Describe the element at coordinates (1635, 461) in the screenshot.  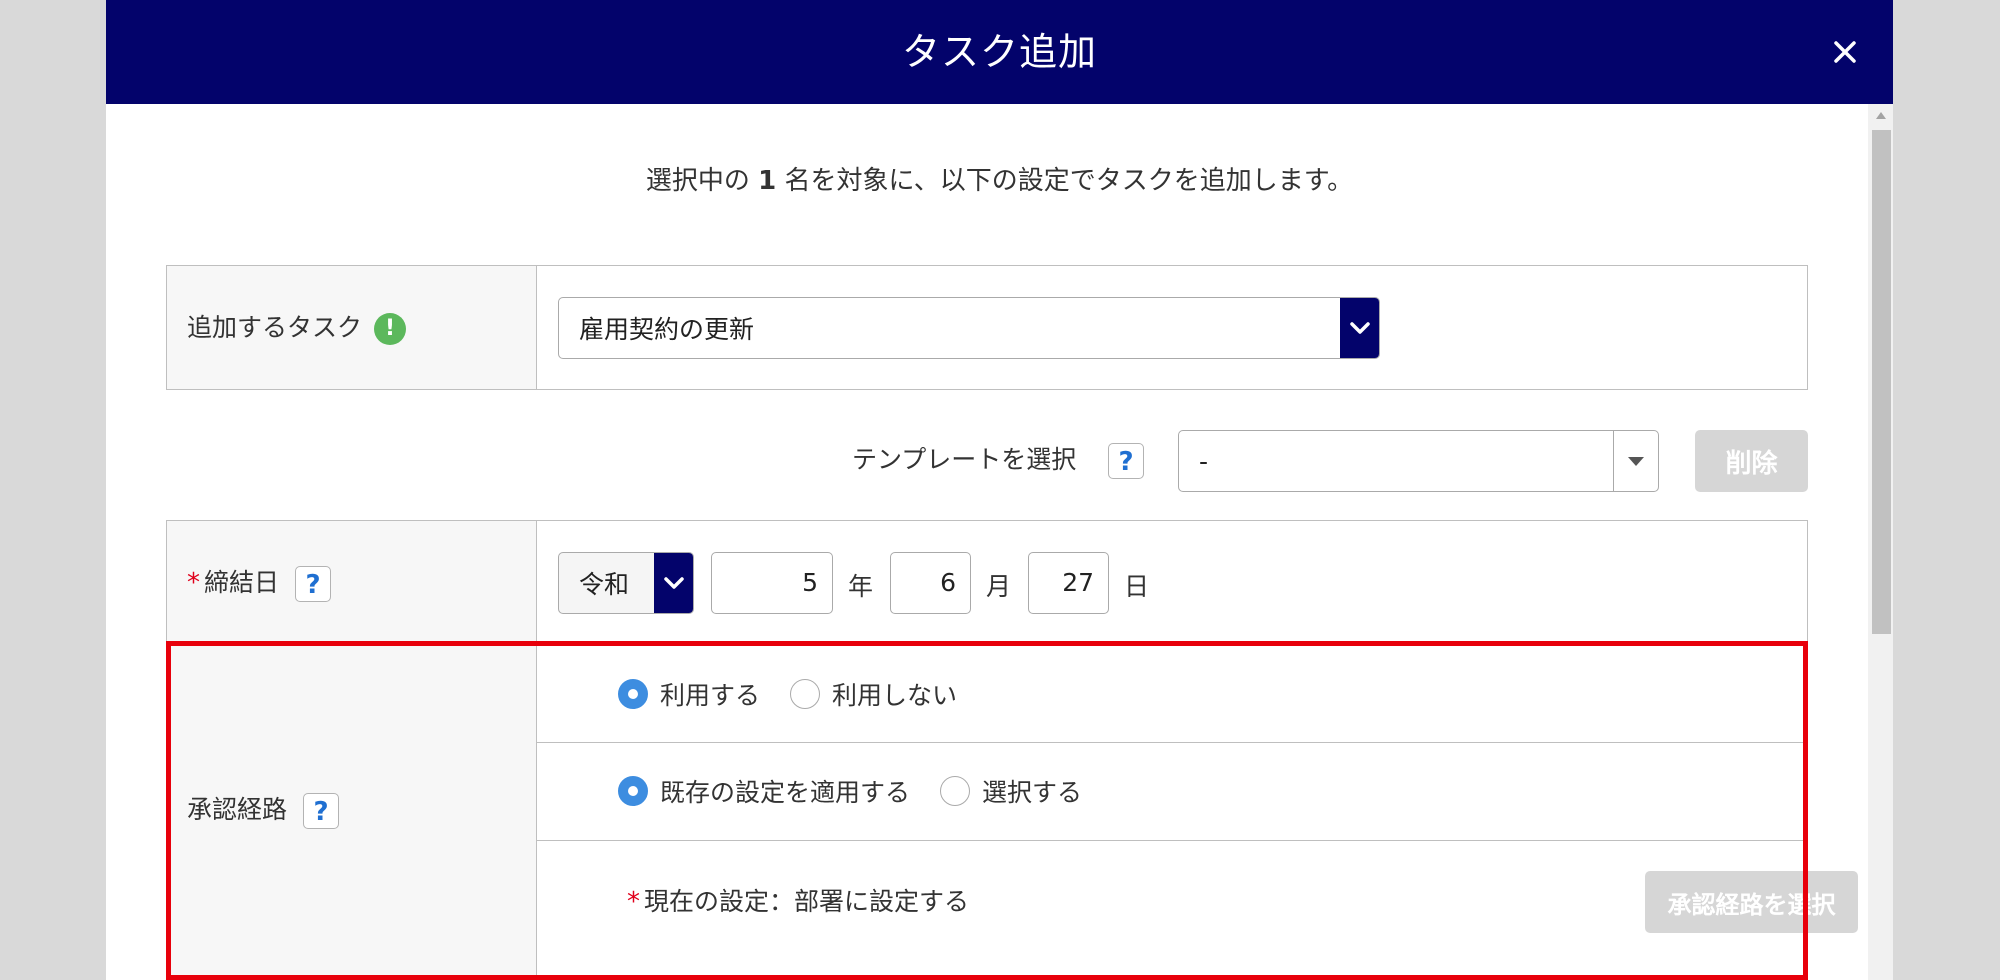
I see `dropdown-arrow-icon` at that location.